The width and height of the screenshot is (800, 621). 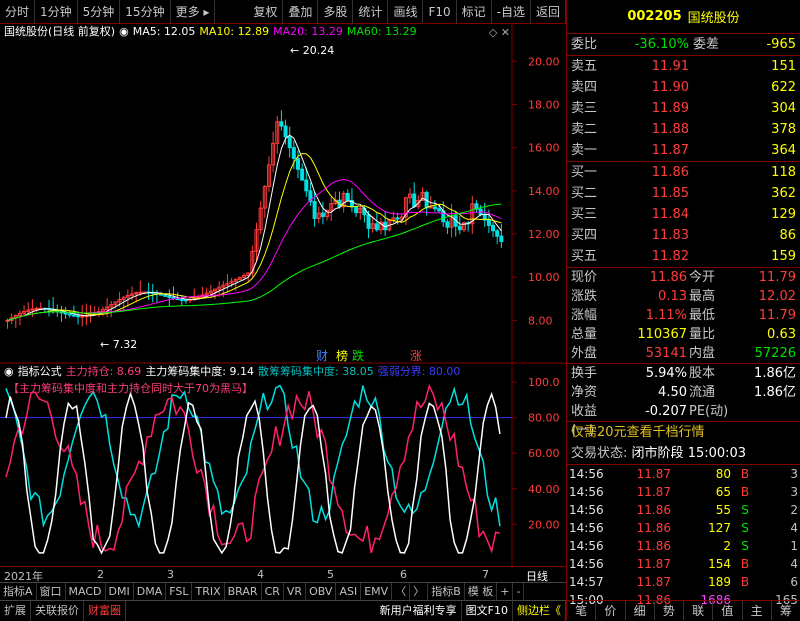 I want to click on book-volume: 362, so click(x=783, y=193).